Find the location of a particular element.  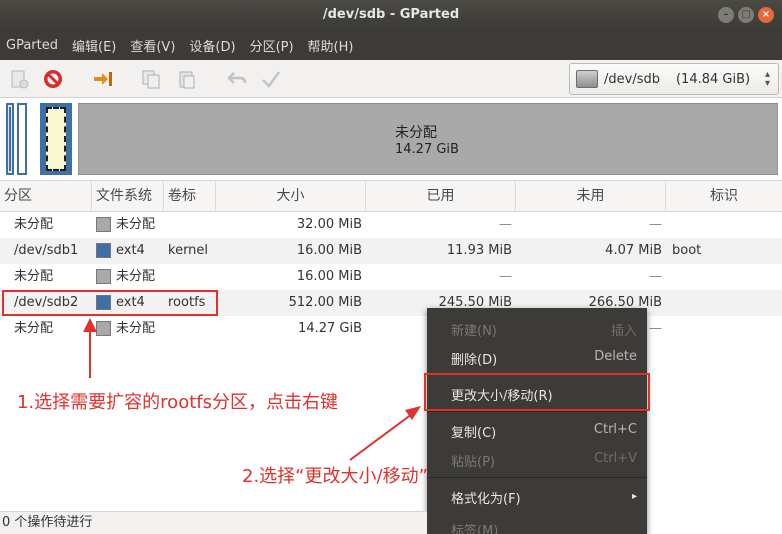

annotation-step-1: 1.选择需要扩容的rootfs分区，点击右键 is located at coordinates (177, 402).